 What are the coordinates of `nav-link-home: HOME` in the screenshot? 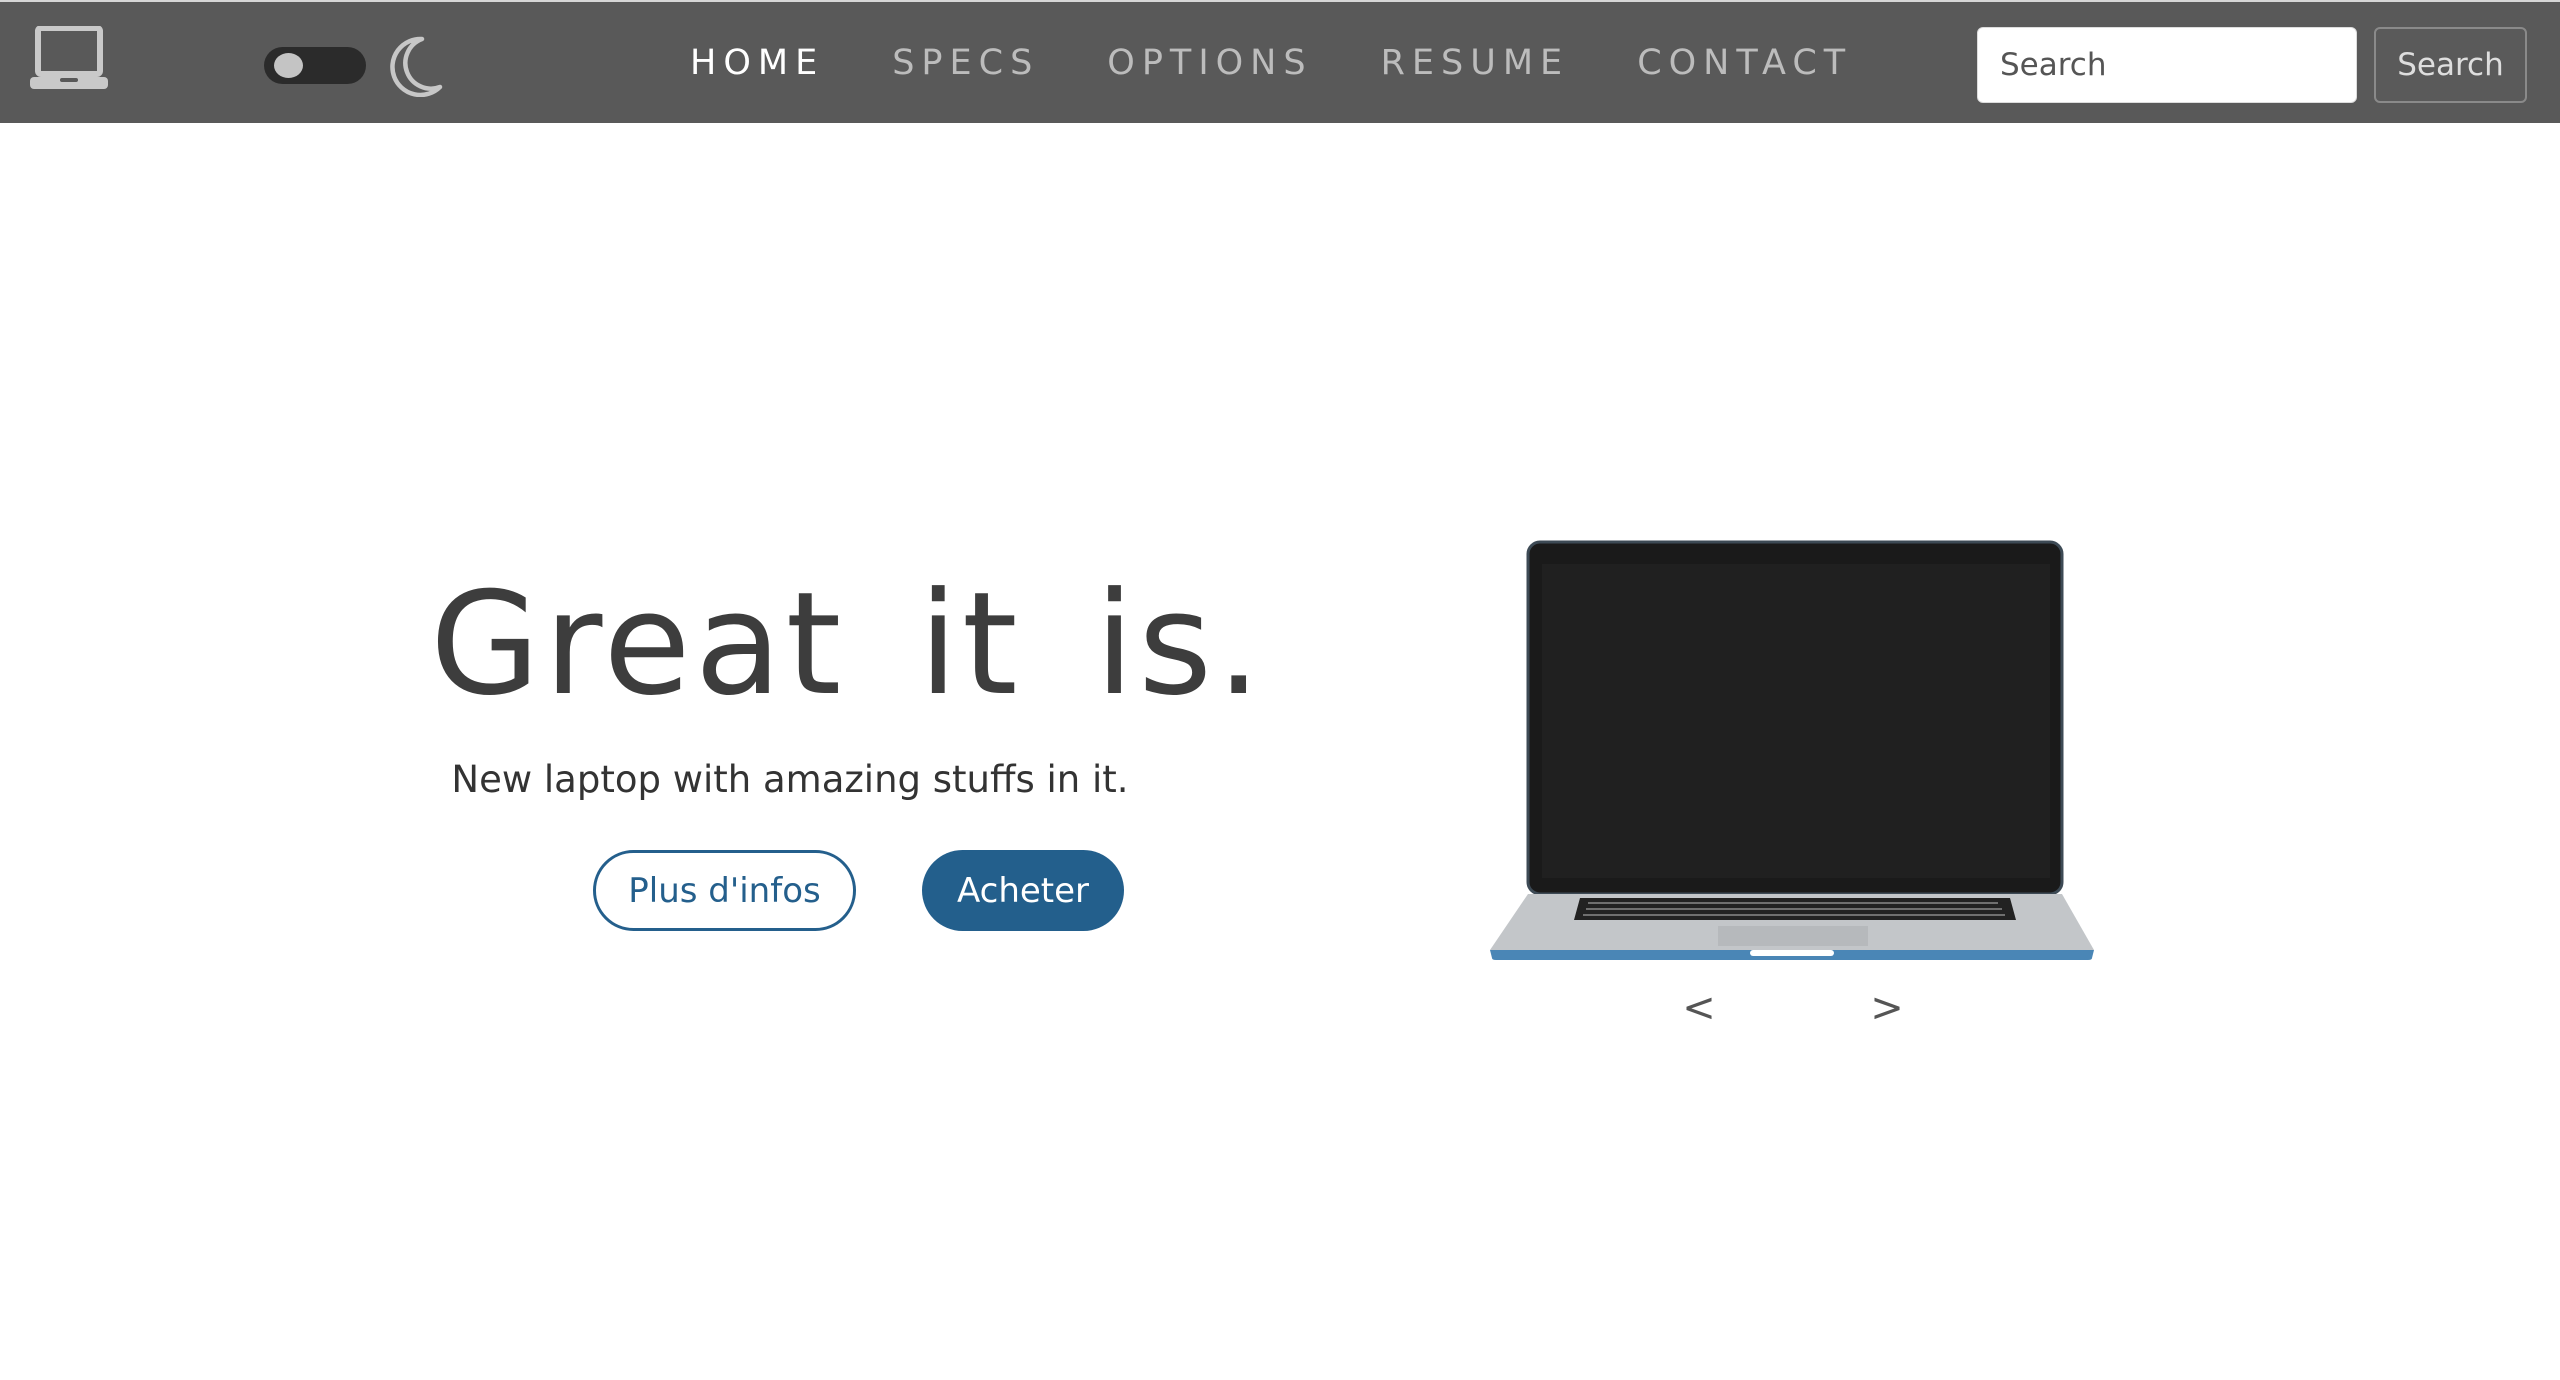 It's located at (757, 63).